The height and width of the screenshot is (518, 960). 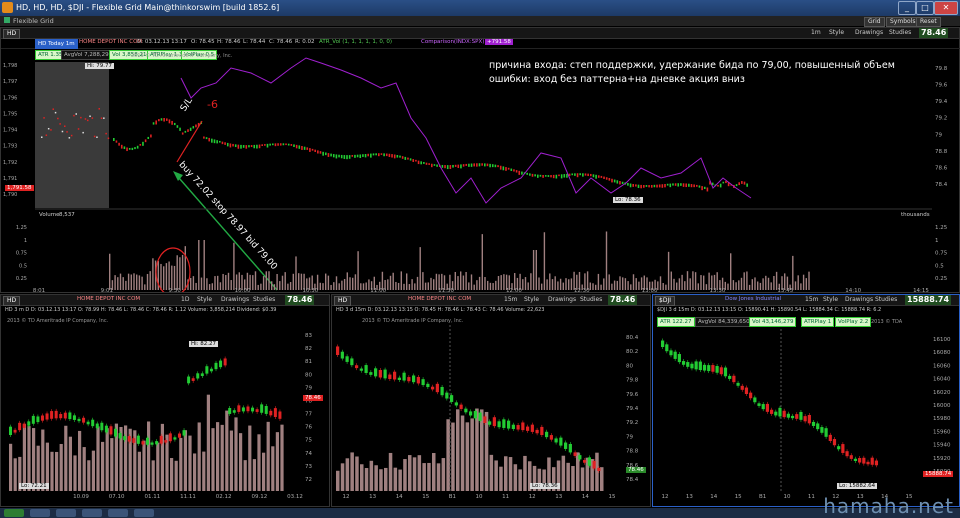 I want to click on minimize-button: _, so click(x=907, y=8).